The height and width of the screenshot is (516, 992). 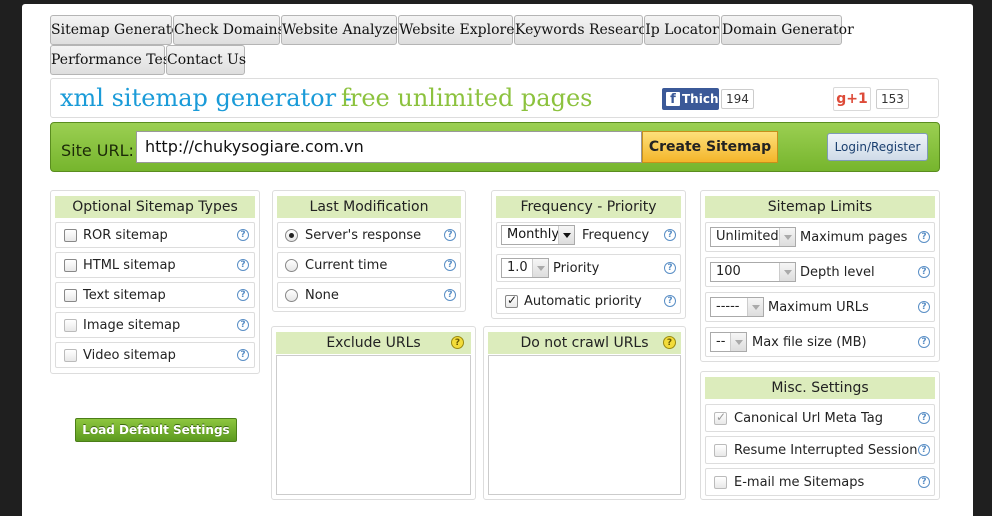 I want to click on login-register-button: Login/Register, so click(x=877, y=147).